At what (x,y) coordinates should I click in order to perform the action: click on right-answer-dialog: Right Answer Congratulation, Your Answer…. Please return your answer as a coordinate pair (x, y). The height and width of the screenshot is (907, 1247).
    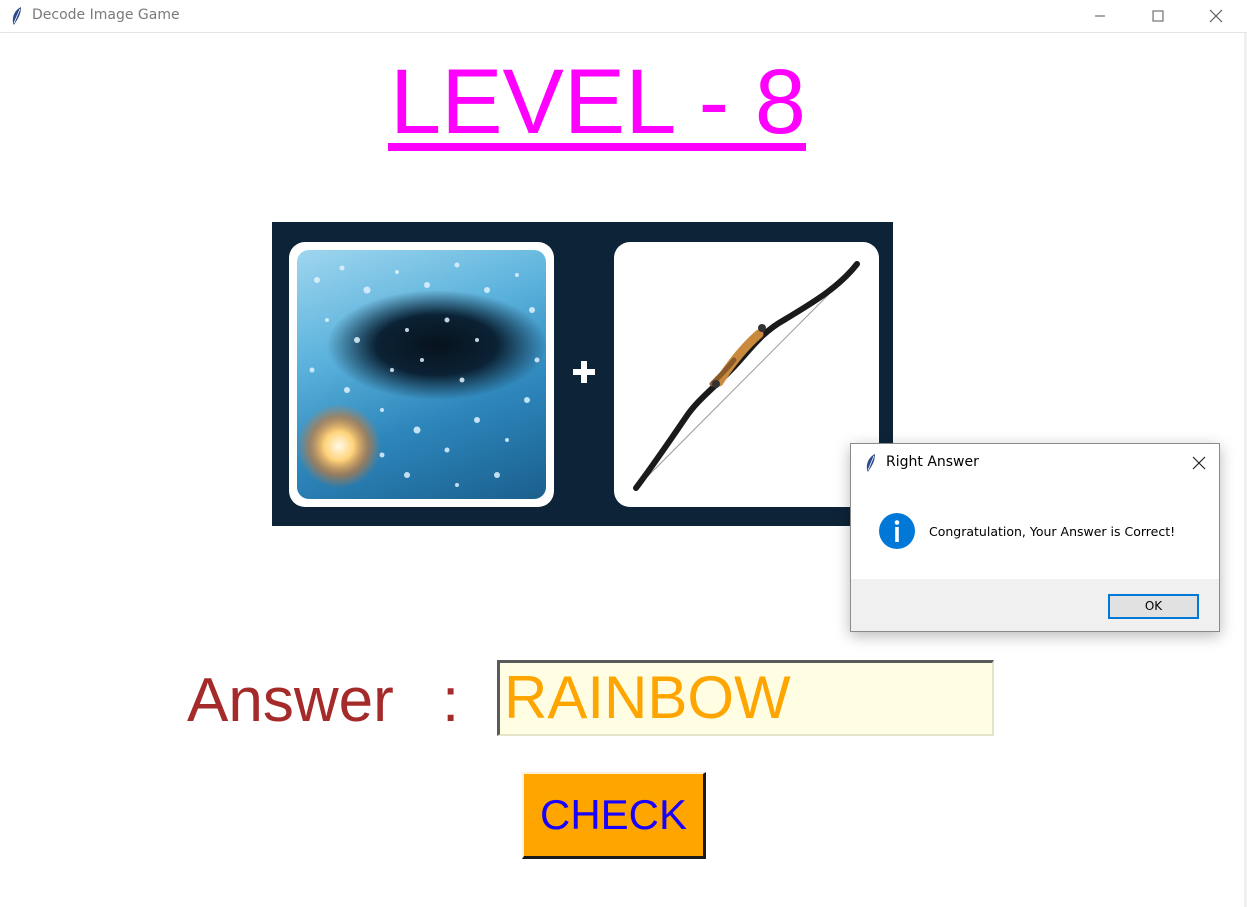
    Looking at the image, I should click on (1035, 537).